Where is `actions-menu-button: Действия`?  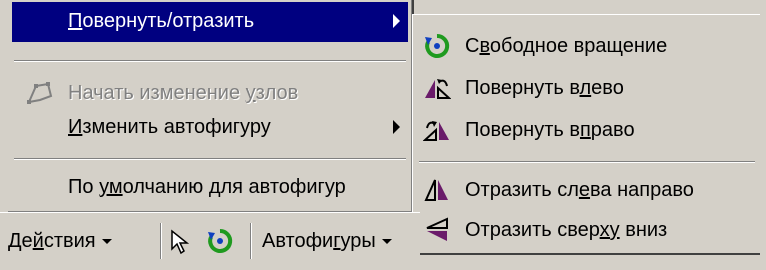 actions-menu-button: Действия is located at coordinates (60, 241).